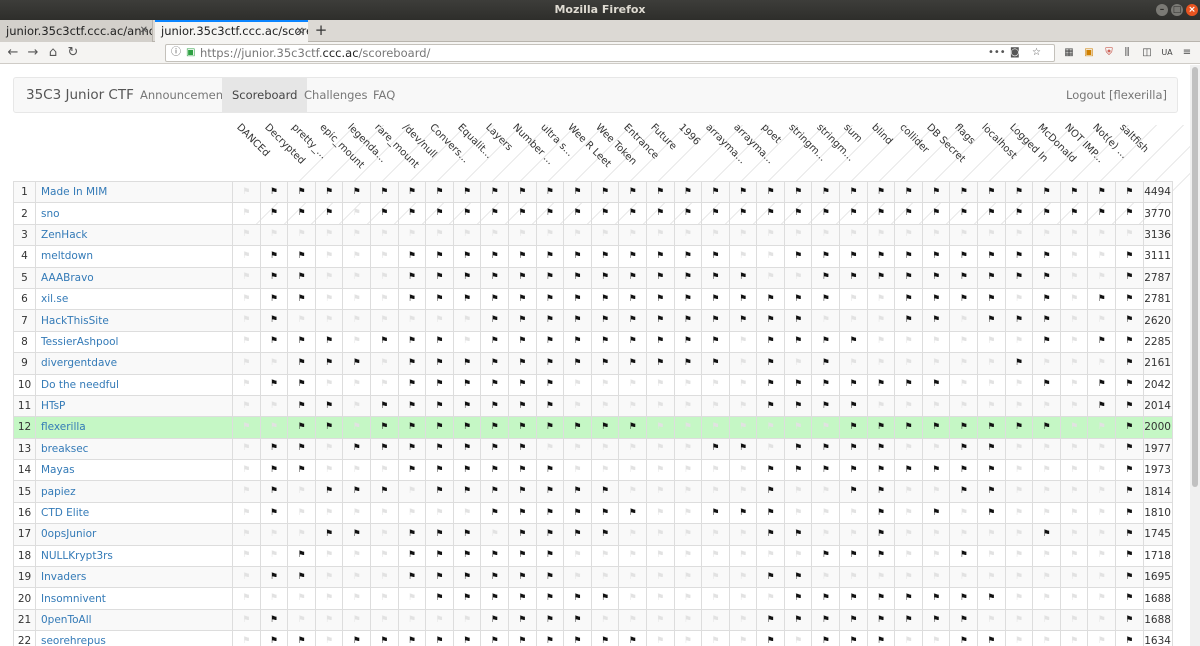 Image resolution: width=1200 pixels, height=646 pixels. What do you see at coordinates (1177, 10) in the screenshot?
I see `maximize-icon: □` at bounding box center [1177, 10].